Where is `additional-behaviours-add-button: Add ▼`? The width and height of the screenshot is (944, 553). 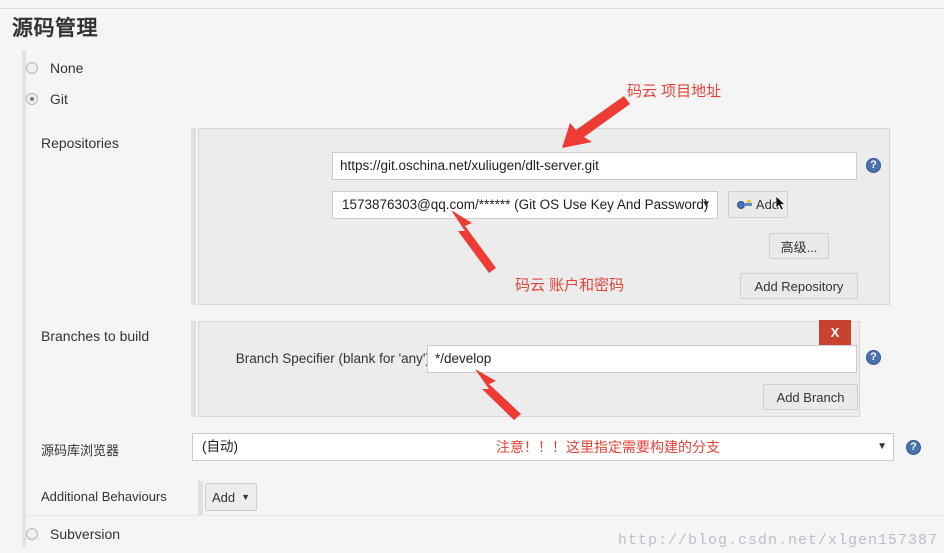
additional-behaviours-add-button: Add ▼ is located at coordinates (231, 497).